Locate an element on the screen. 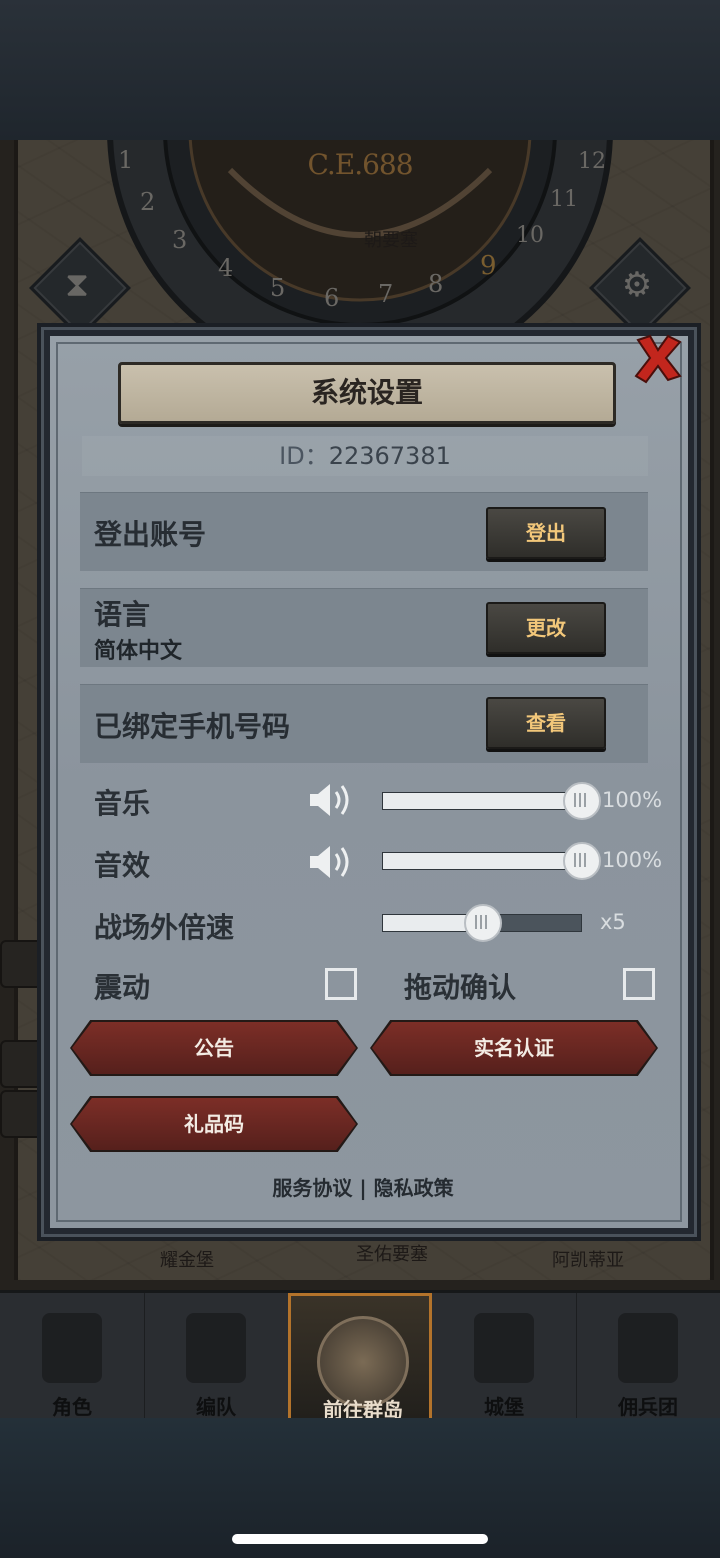 This screenshot has width=720, height=1558. nav-tab-team: 编队 is located at coordinates (216, 1357).